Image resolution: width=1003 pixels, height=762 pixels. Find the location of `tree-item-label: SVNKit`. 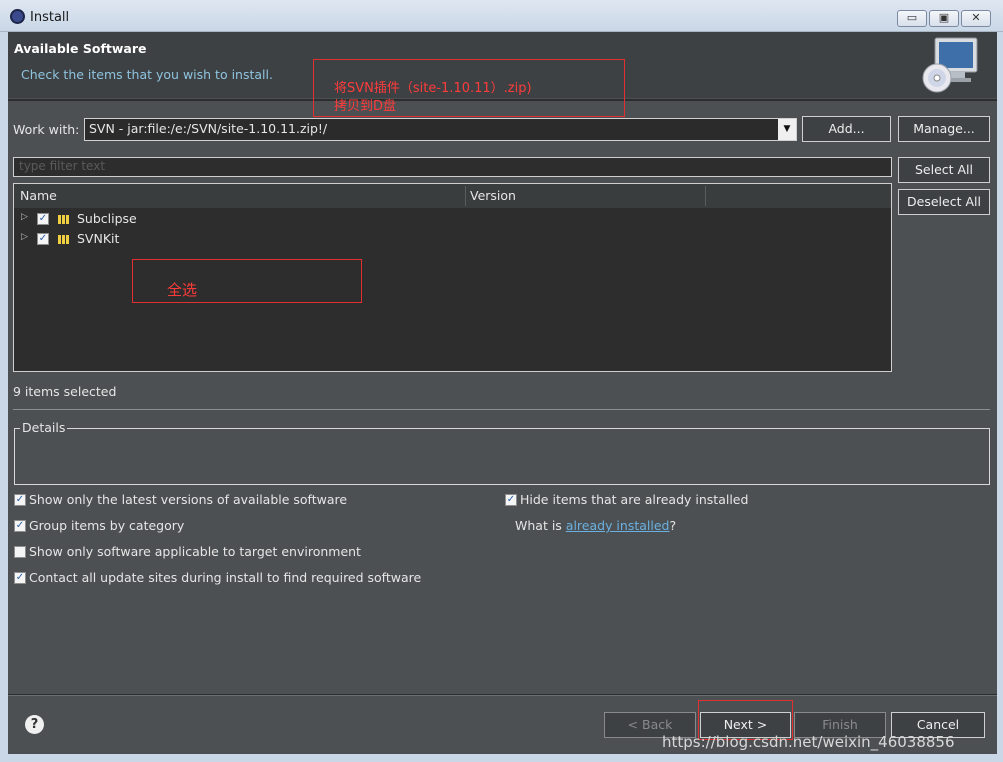

tree-item-label: SVNKit is located at coordinates (98, 238).